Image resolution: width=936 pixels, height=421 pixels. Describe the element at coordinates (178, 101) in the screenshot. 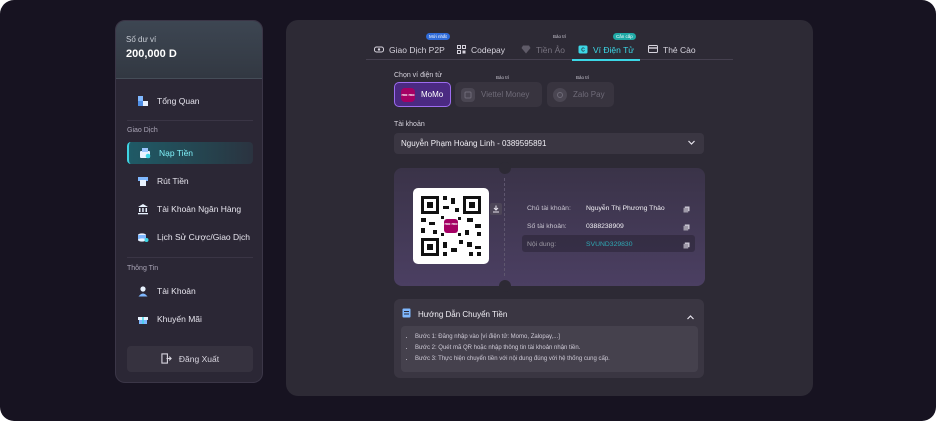

I see `sidebar-item-label: Tổng Quan` at that location.